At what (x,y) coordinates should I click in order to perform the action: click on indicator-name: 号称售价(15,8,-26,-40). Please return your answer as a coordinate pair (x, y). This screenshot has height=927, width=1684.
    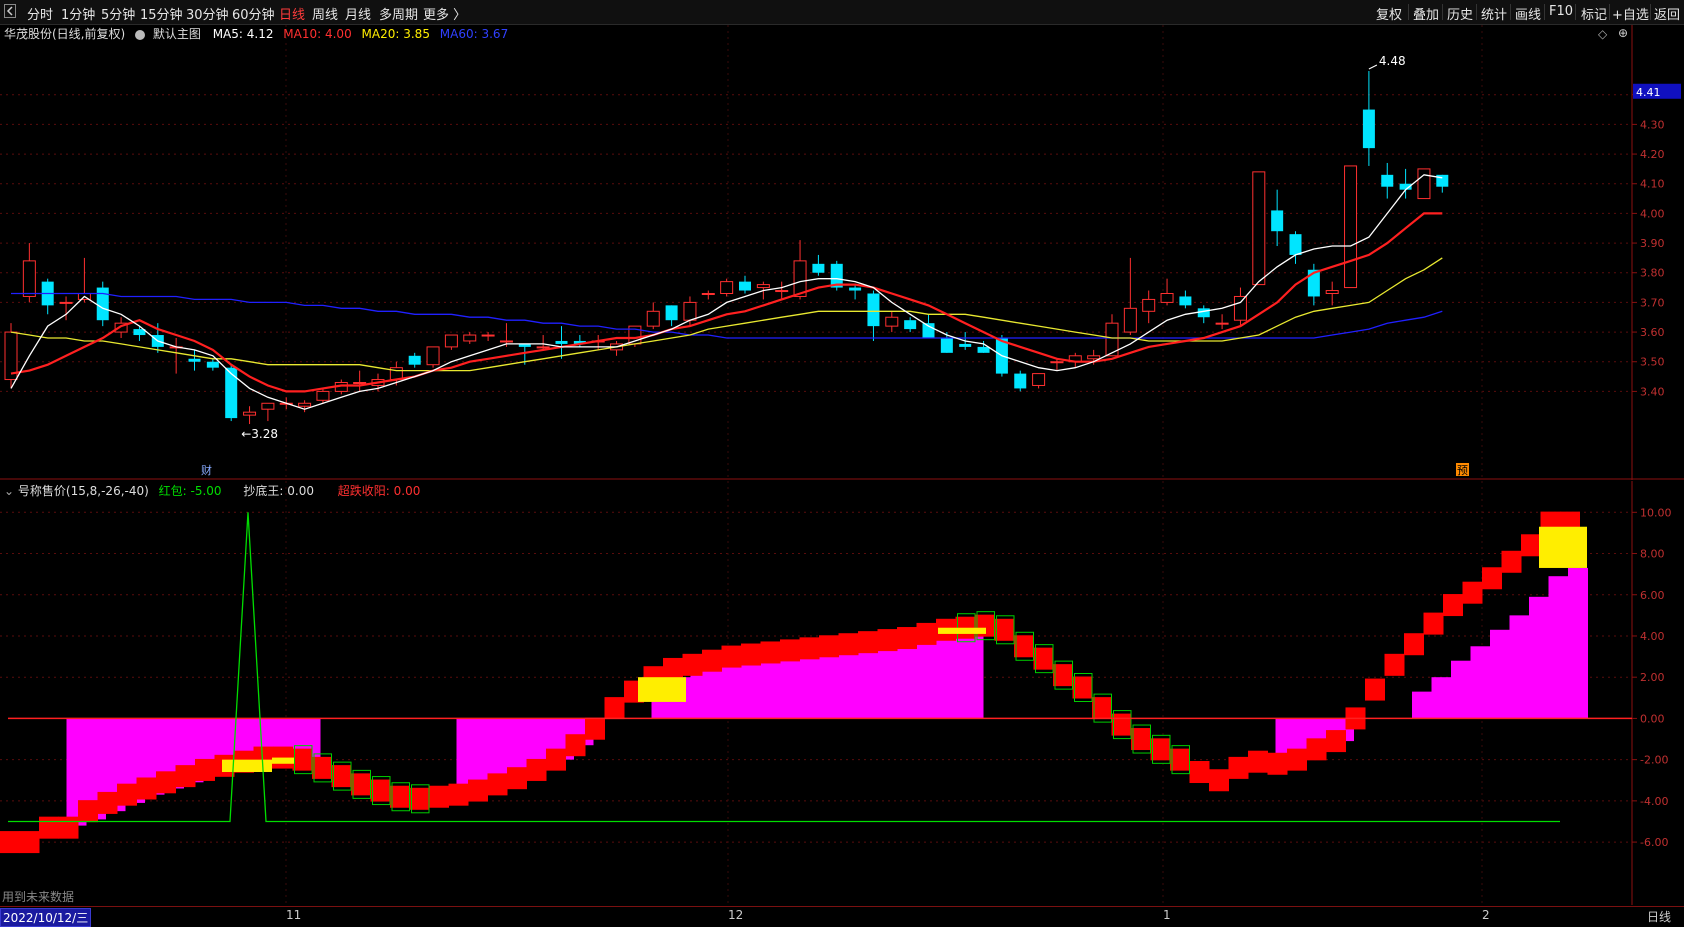
    Looking at the image, I should click on (83, 491).